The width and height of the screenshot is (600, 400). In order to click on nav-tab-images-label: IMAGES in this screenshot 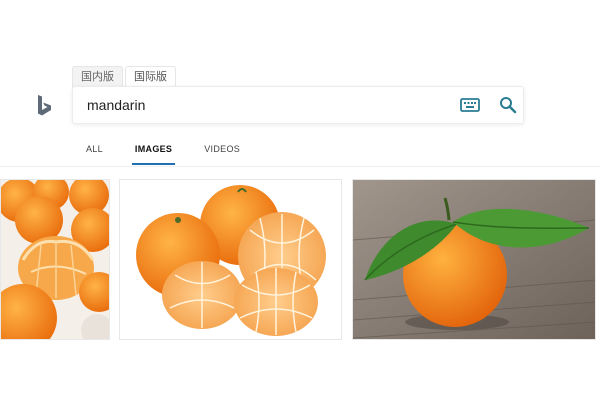, I will do `click(153, 149)`.